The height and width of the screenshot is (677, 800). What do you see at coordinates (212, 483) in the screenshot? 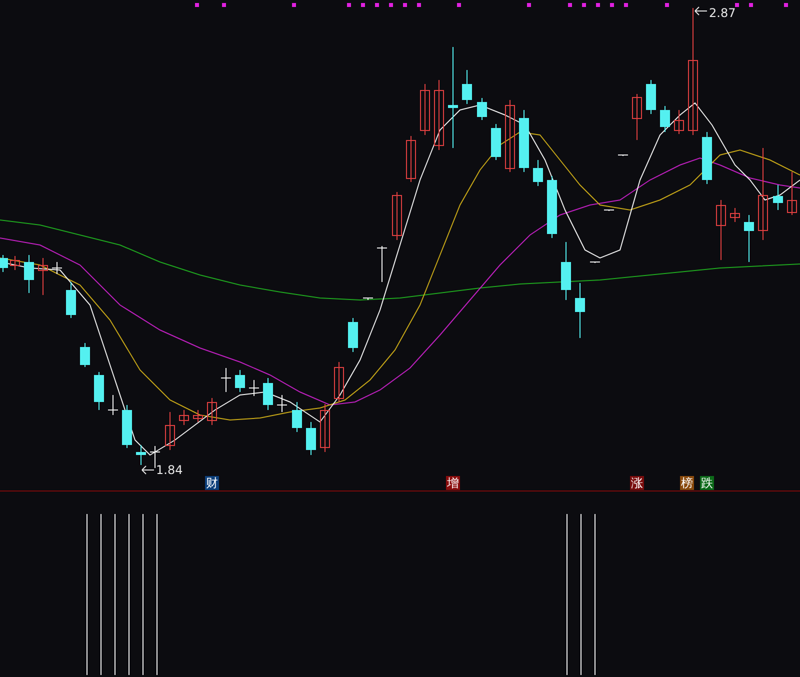
I see `event-marker: 财` at bounding box center [212, 483].